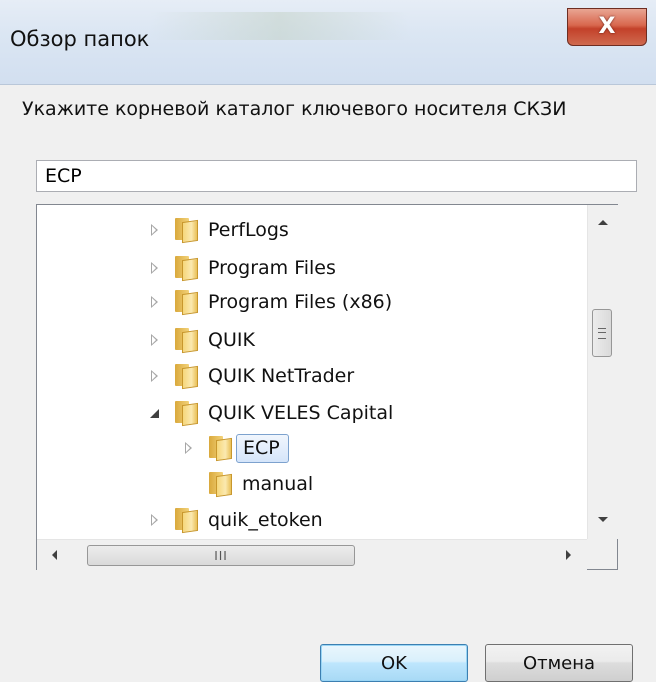 This screenshot has width=656, height=682. I want to click on scroll-right-icon, so click(568, 555).